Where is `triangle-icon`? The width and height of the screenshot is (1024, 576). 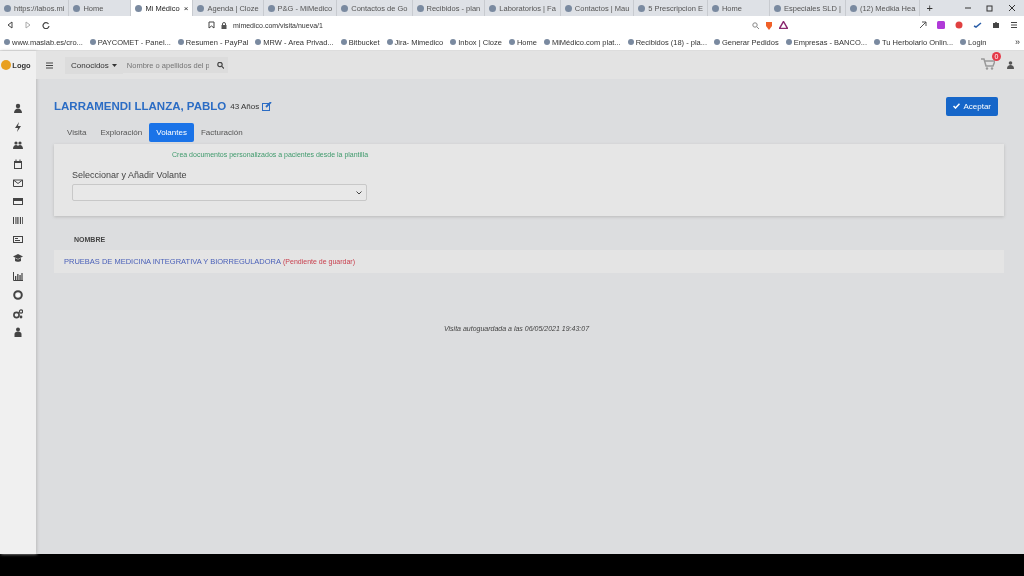
triangle-icon is located at coordinates (783, 25).